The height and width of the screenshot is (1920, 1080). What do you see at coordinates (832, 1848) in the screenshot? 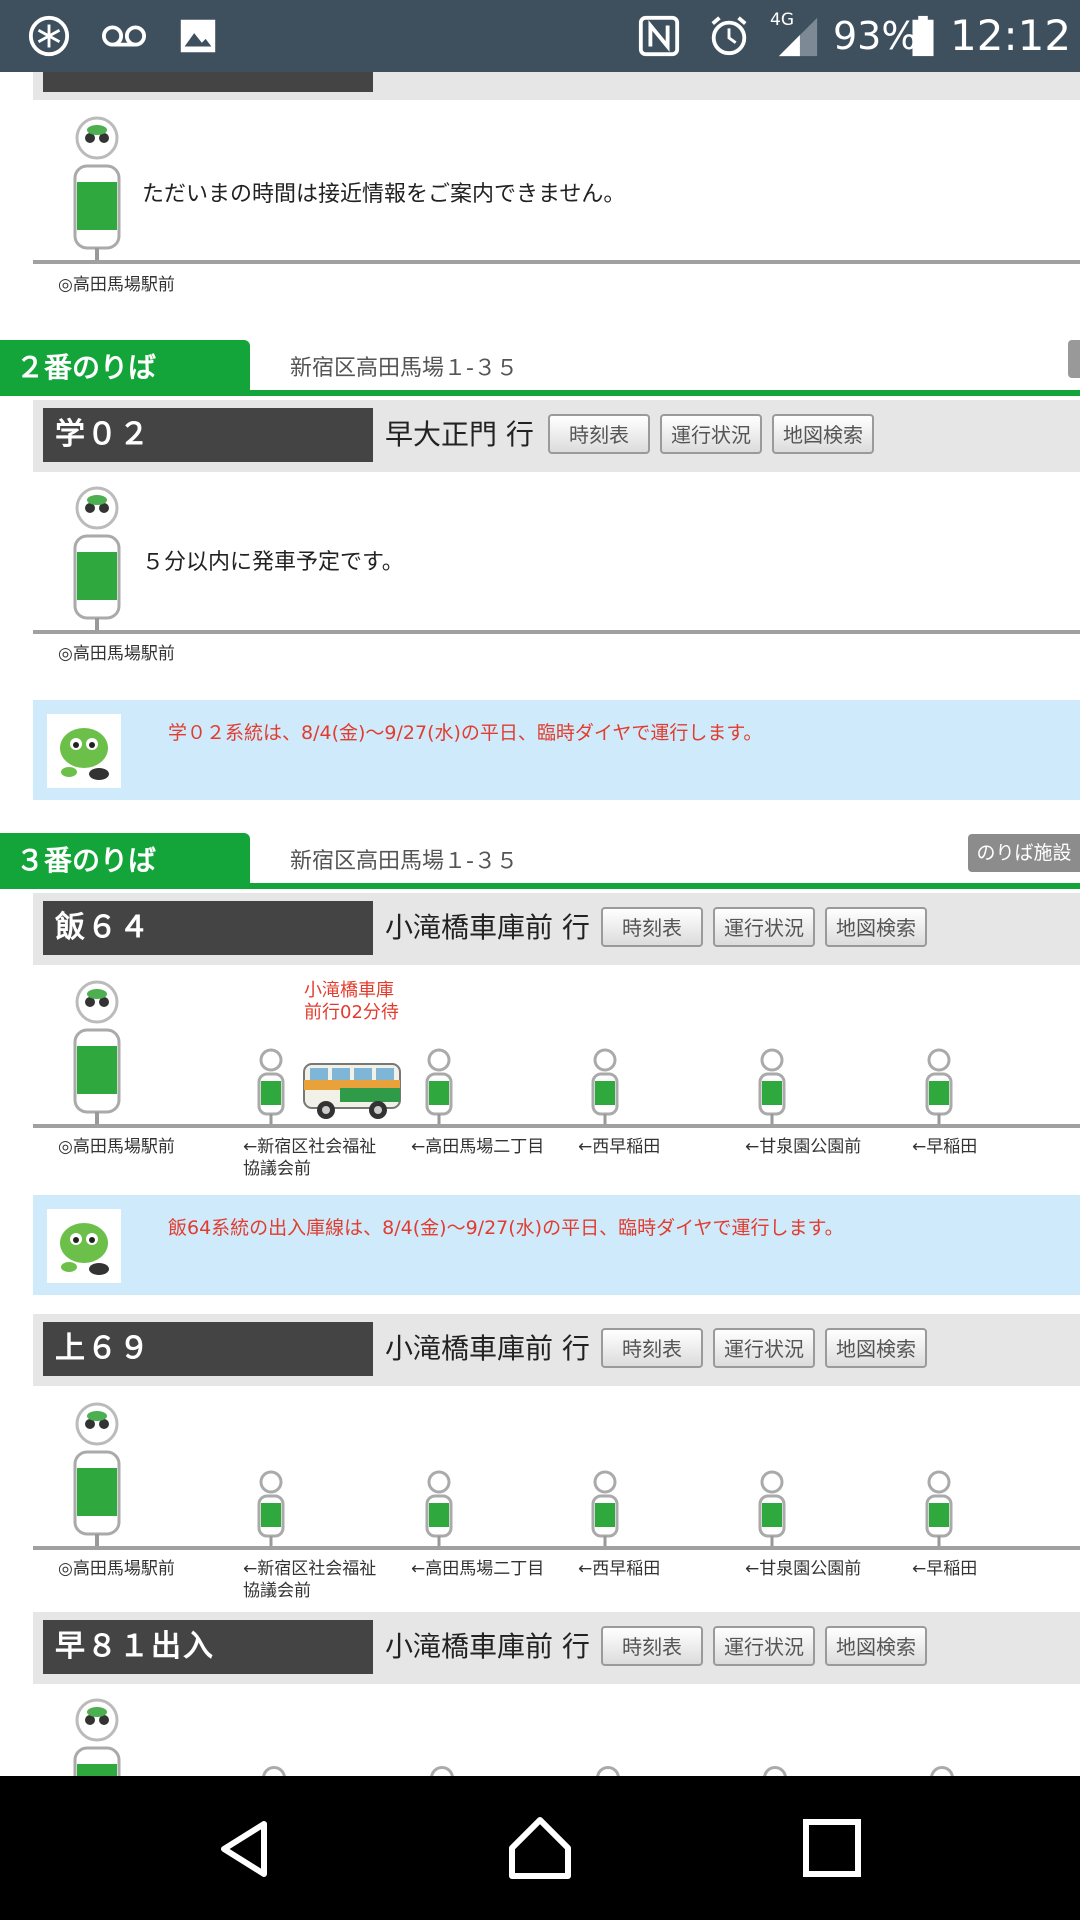
I see `recents-icon` at bounding box center [832, 1848].